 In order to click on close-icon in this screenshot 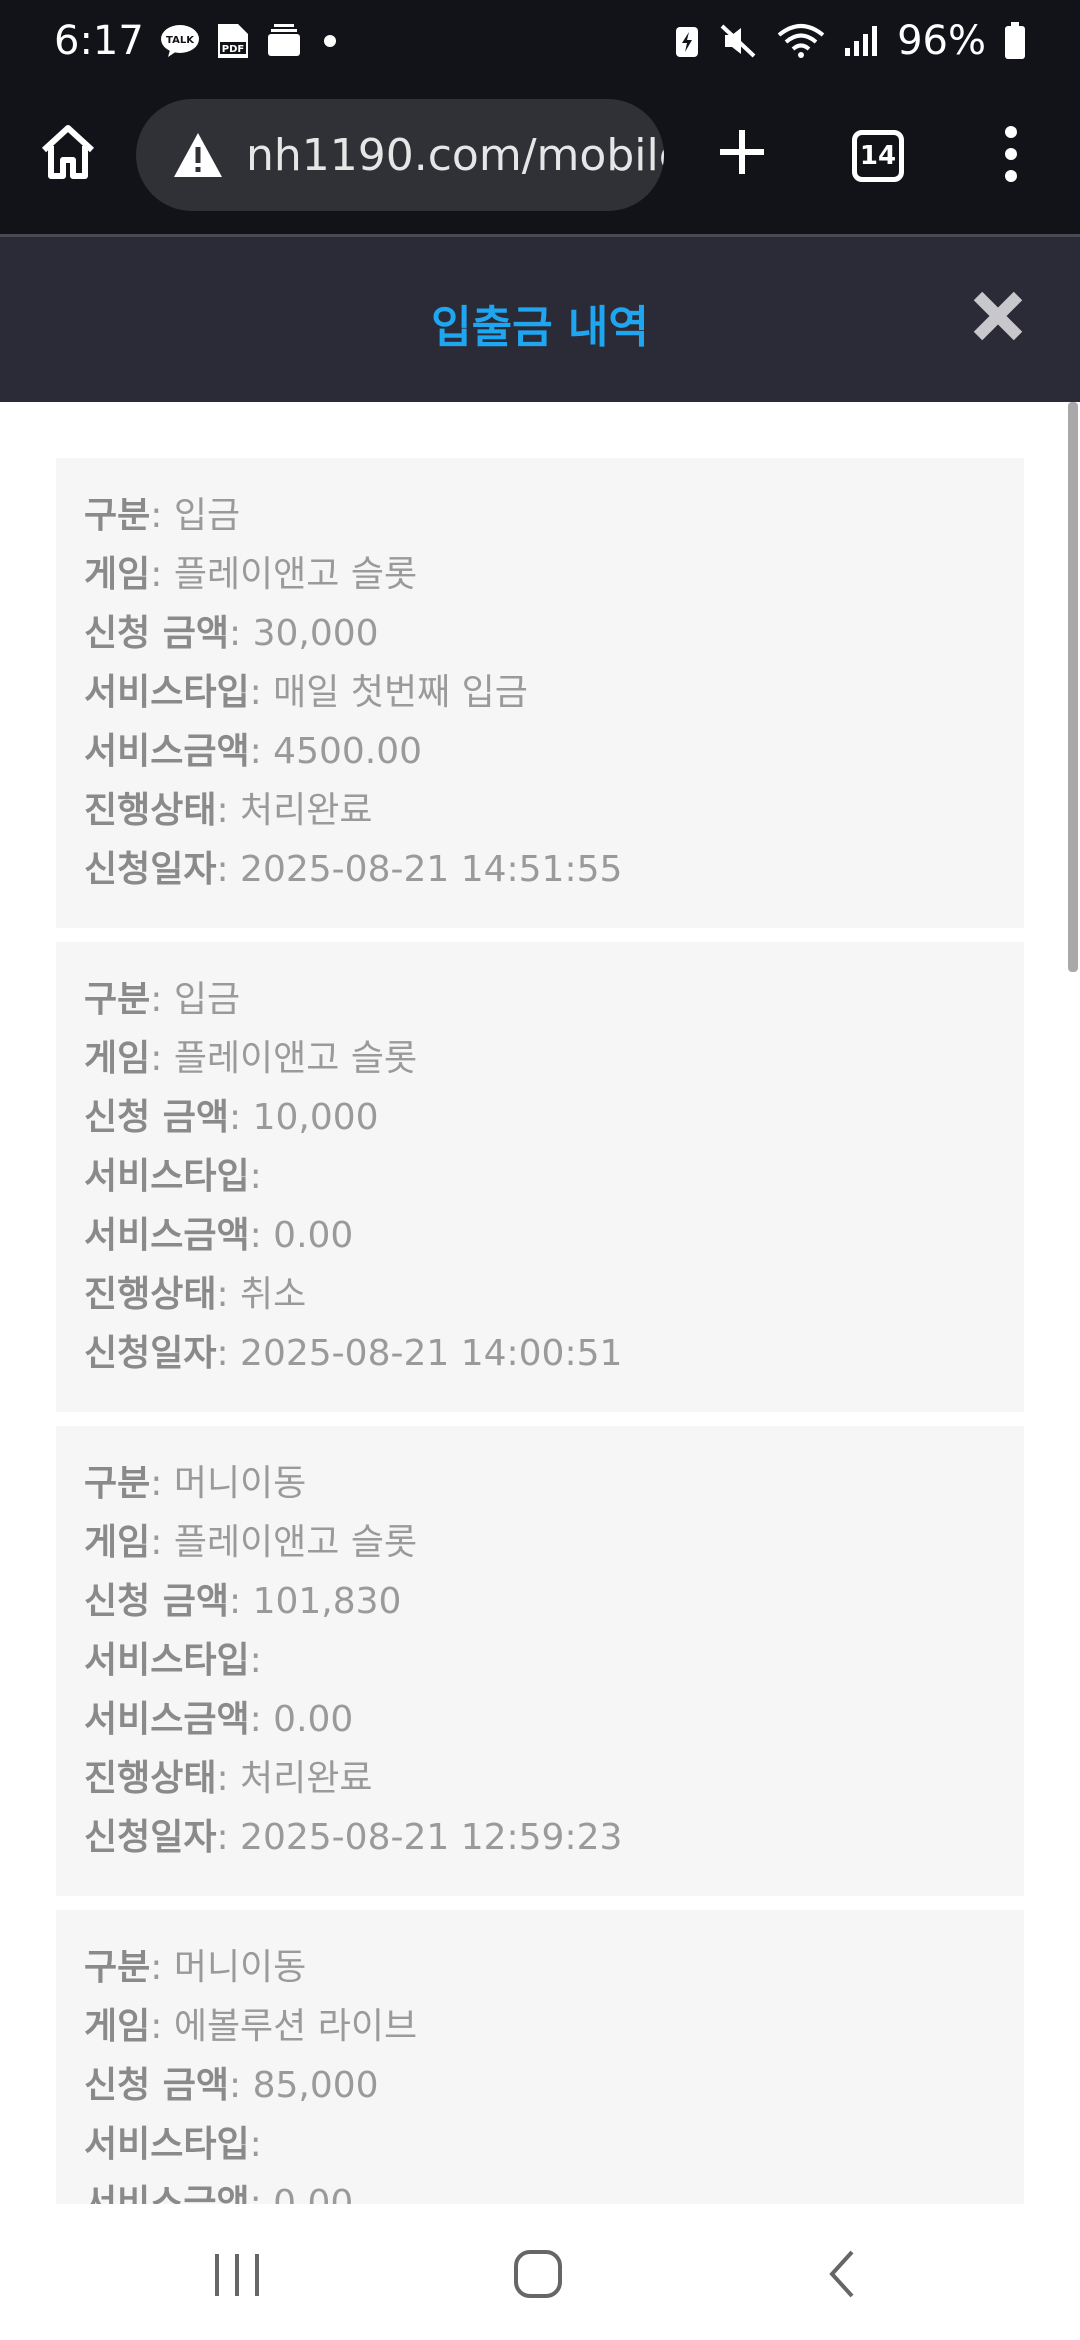, I will do `click(998, 316)`.